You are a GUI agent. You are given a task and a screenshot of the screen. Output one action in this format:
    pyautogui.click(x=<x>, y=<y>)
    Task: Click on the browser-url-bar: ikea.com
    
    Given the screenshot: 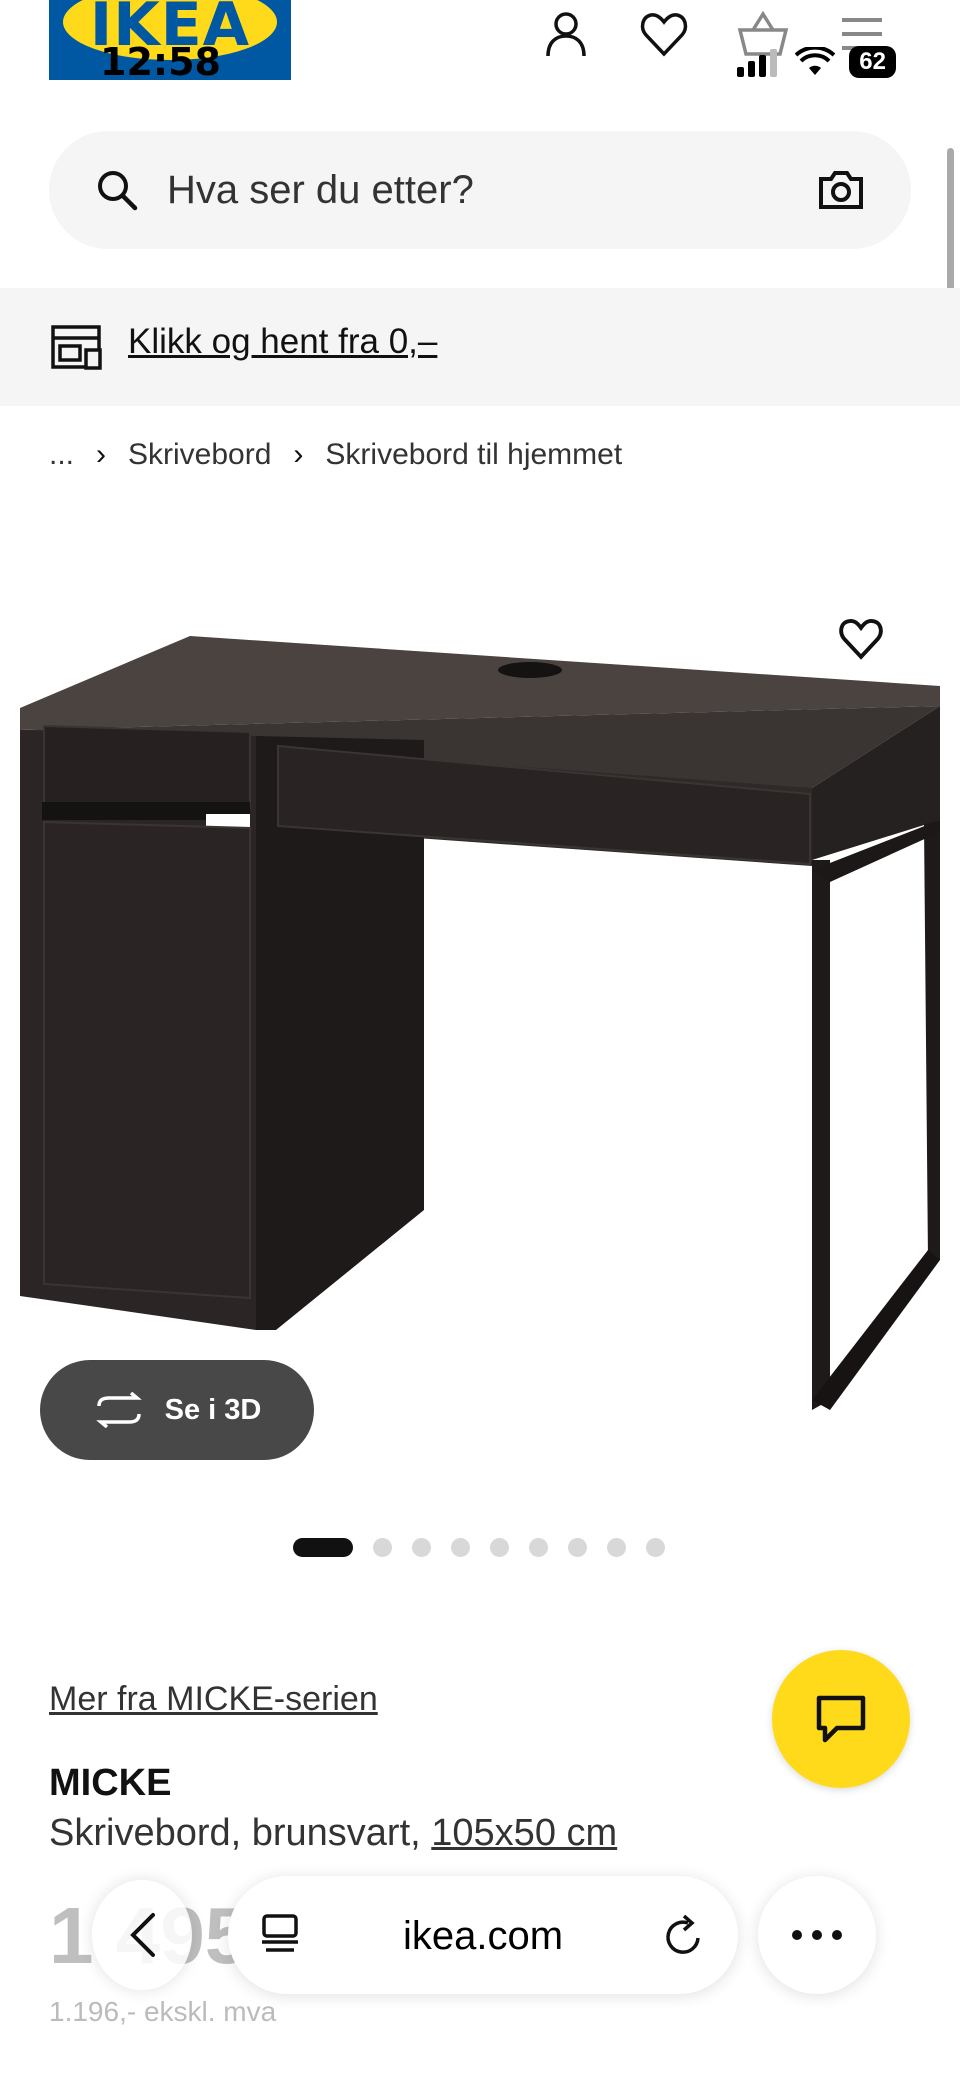 What is the action you would take?
    pyautogui.click(x=483, y=1935)
    